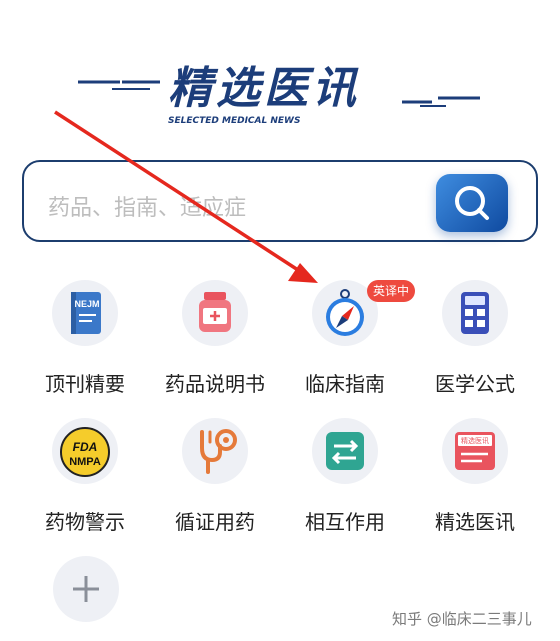 The width and height of the screenshot is (560, 641). What do you see at coordinates (350, 342) in the screenshot?
I see `grid-item-clinical-guidelines: 英译中 临床指南` at bounding box center [350, 342].